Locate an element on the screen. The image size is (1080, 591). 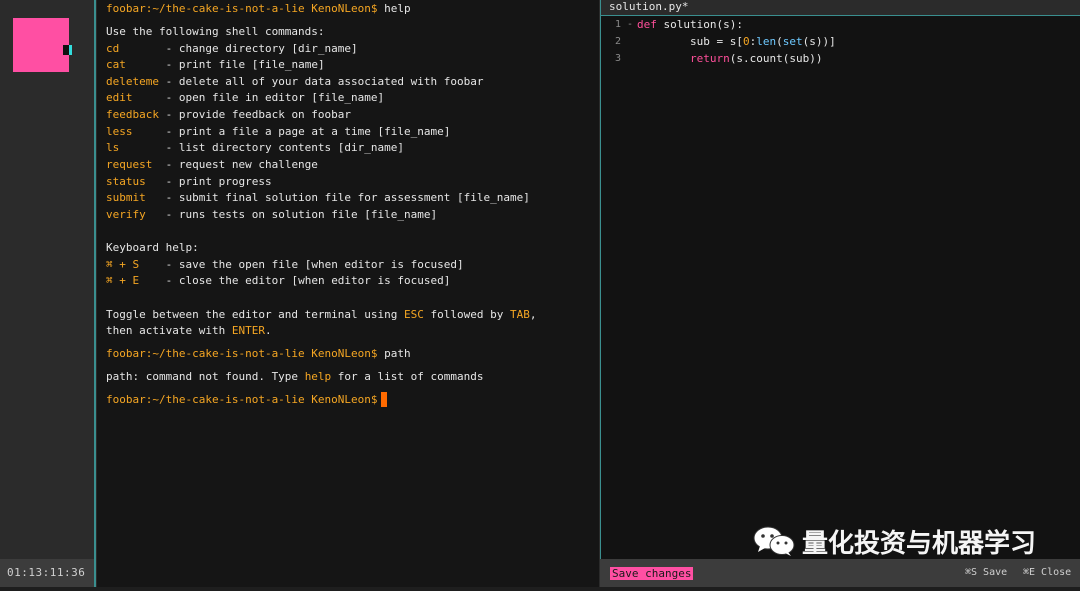
command-name: verify is located at coordinates (126, 214).